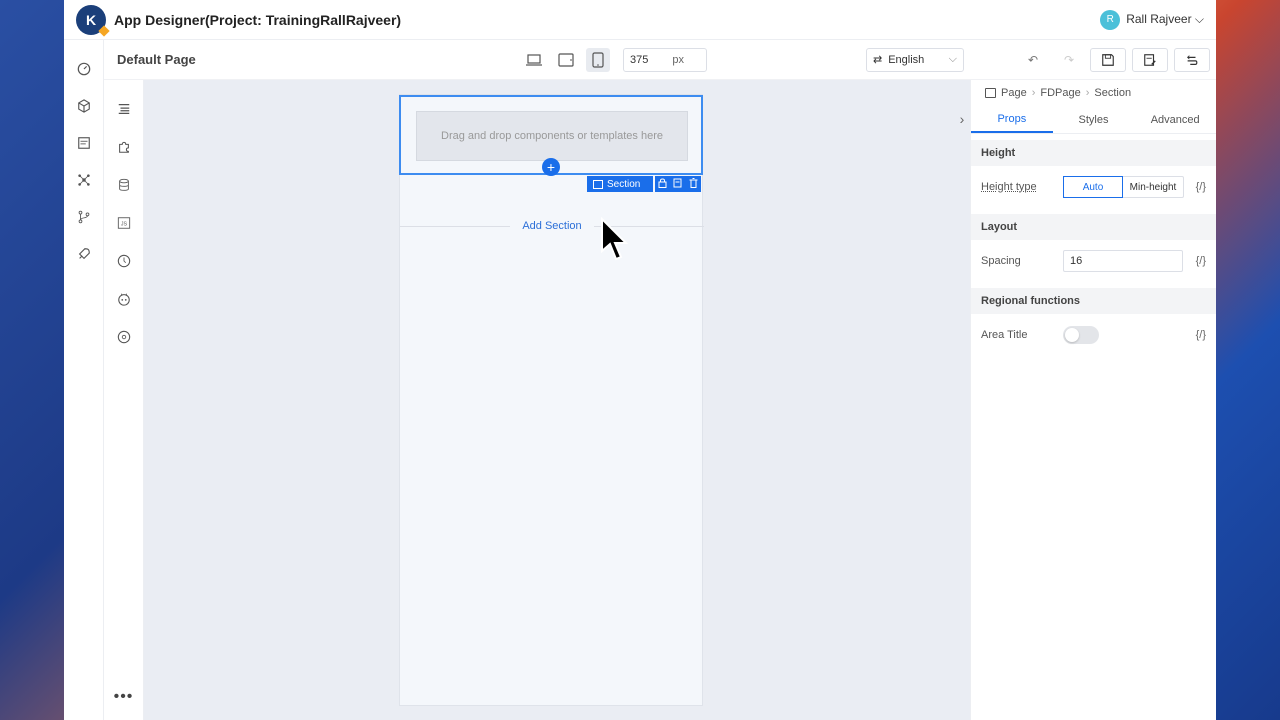 Image resolution: width=1280 pixels, height=720 pixels. Describe the element at coordinates (598, 184) in the screenshot. I see `square-icon` at that location.